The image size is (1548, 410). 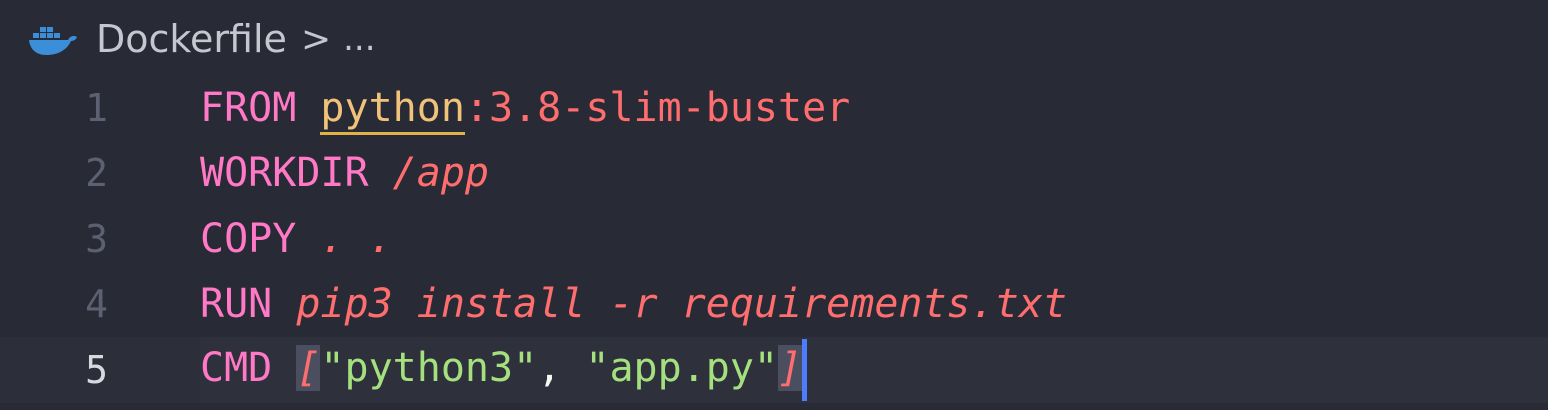 I want to click on argument: /app, so click(x=440, y=173).